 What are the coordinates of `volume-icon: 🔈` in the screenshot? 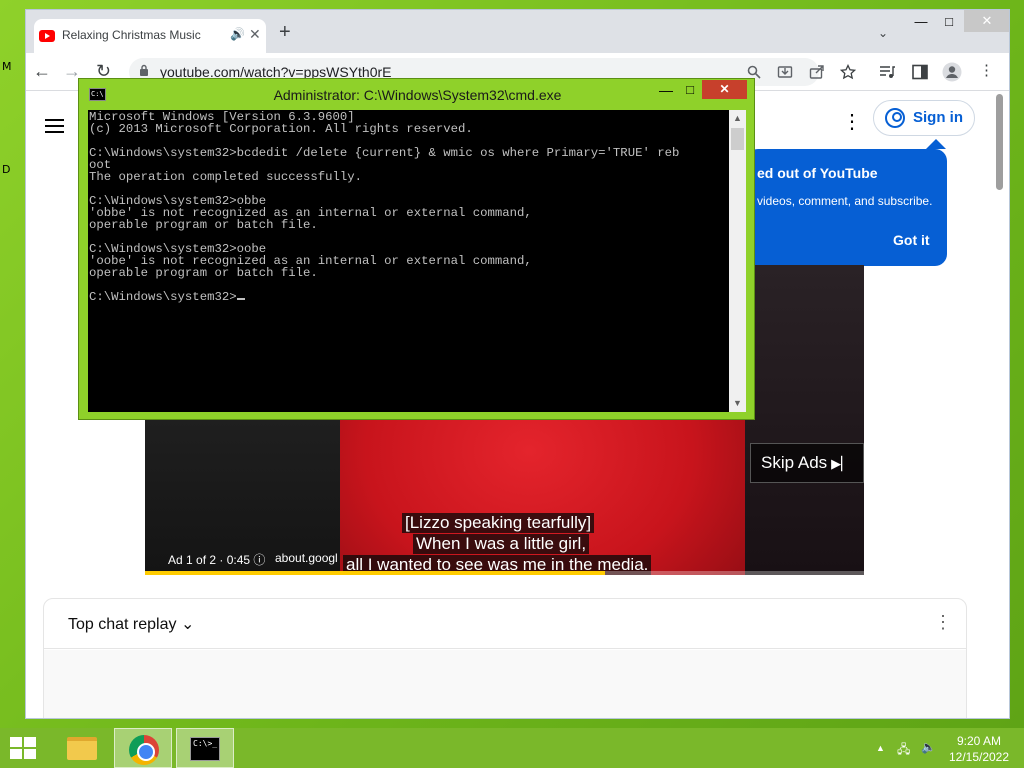 It's located at (928, 747).